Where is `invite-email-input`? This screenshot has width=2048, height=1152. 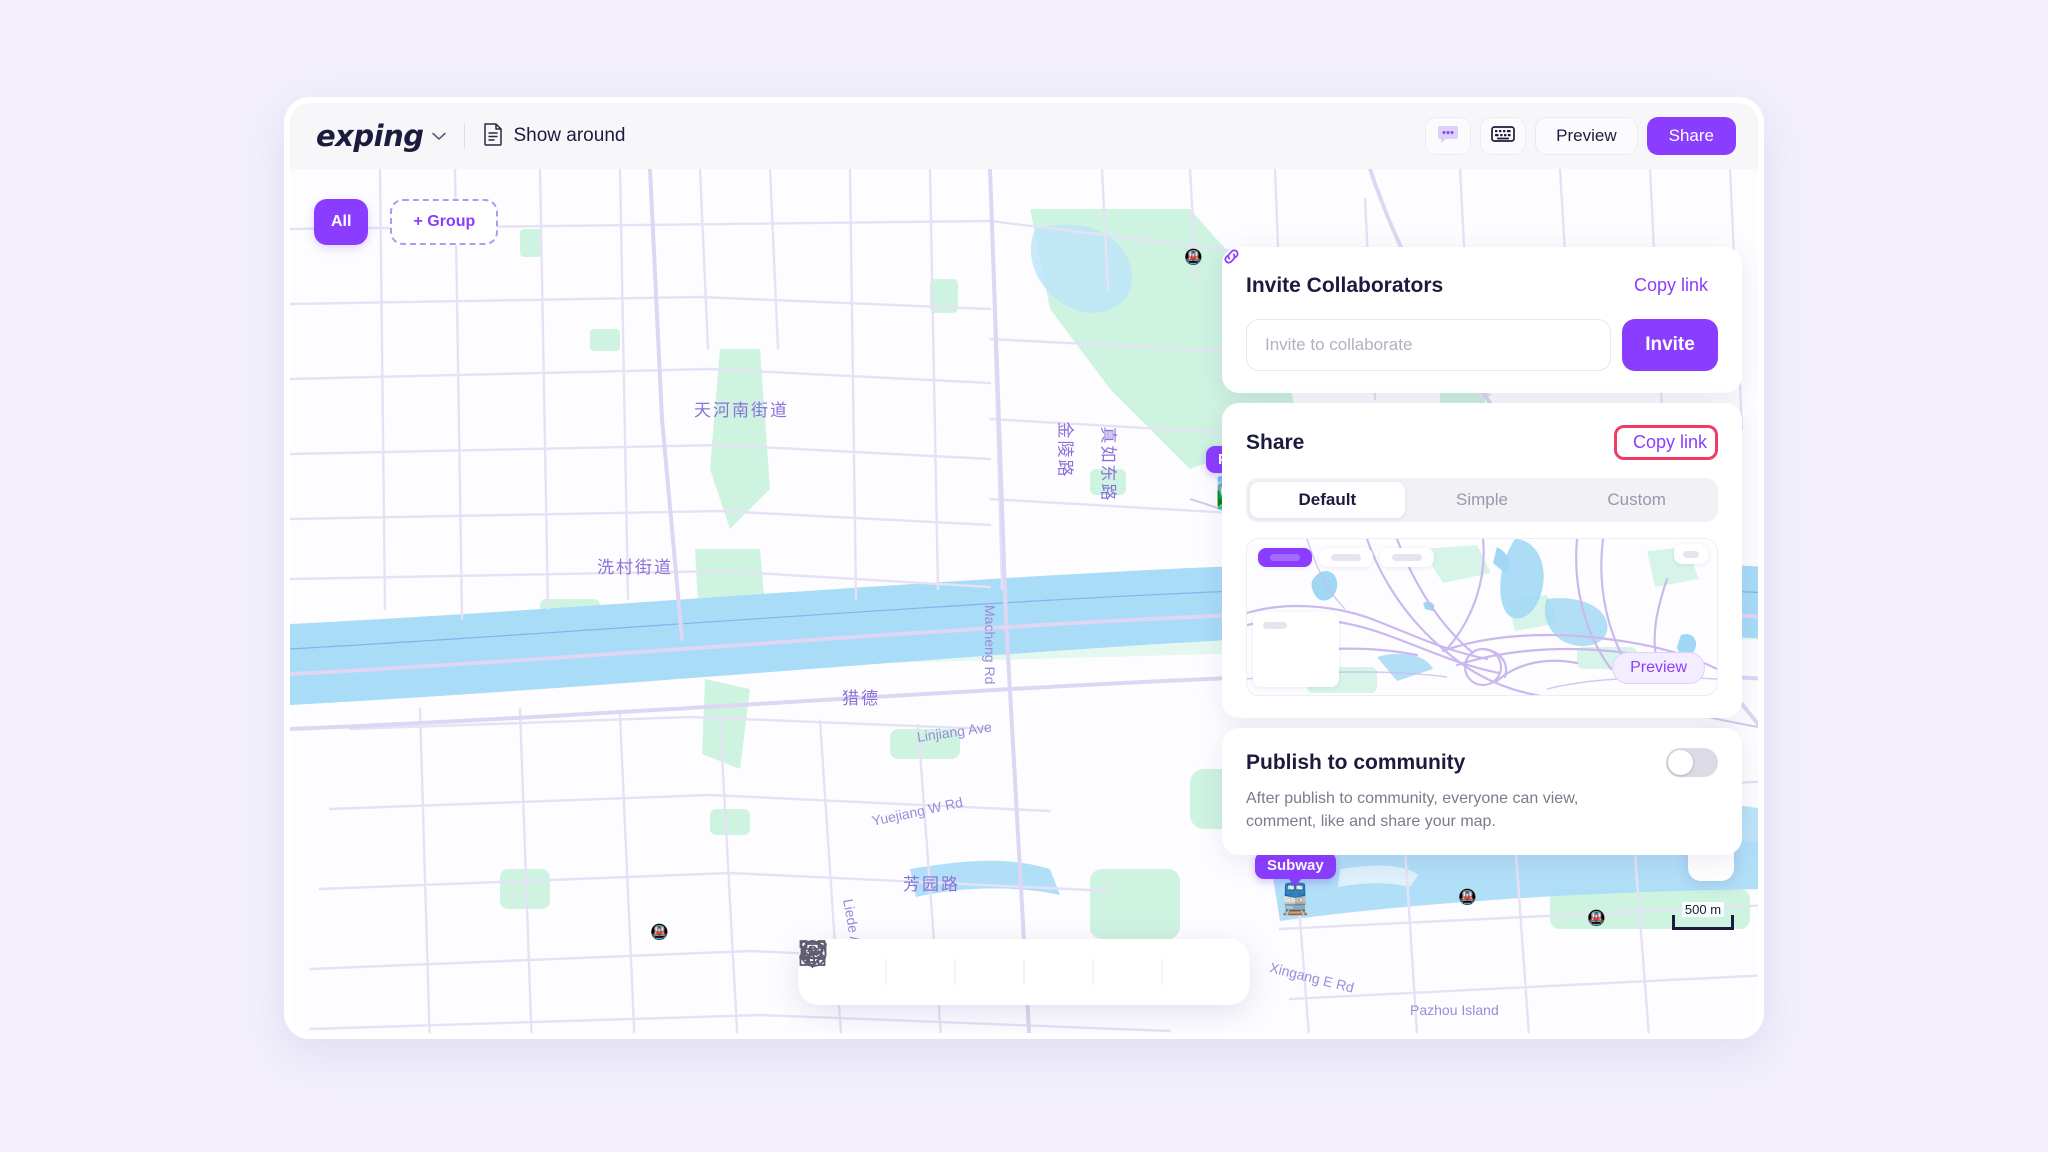
invite-email-input is located at coordinates (1428, 345).